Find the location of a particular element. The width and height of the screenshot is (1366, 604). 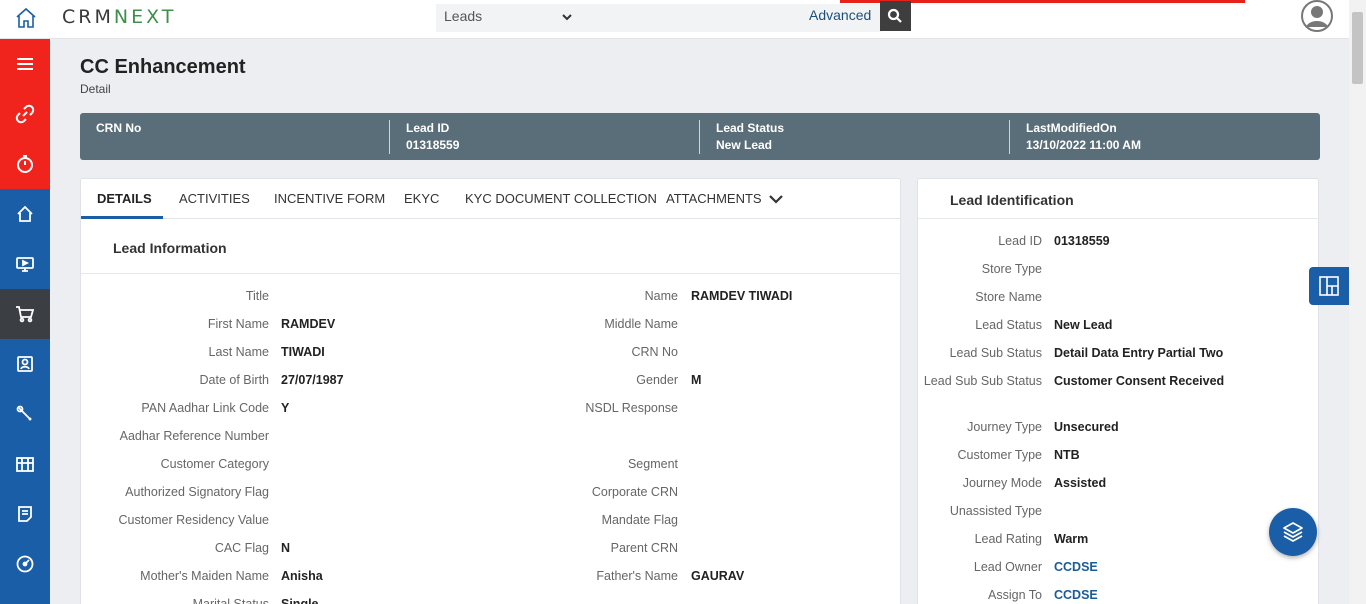

building-icon is located at coordinates (25, 464).